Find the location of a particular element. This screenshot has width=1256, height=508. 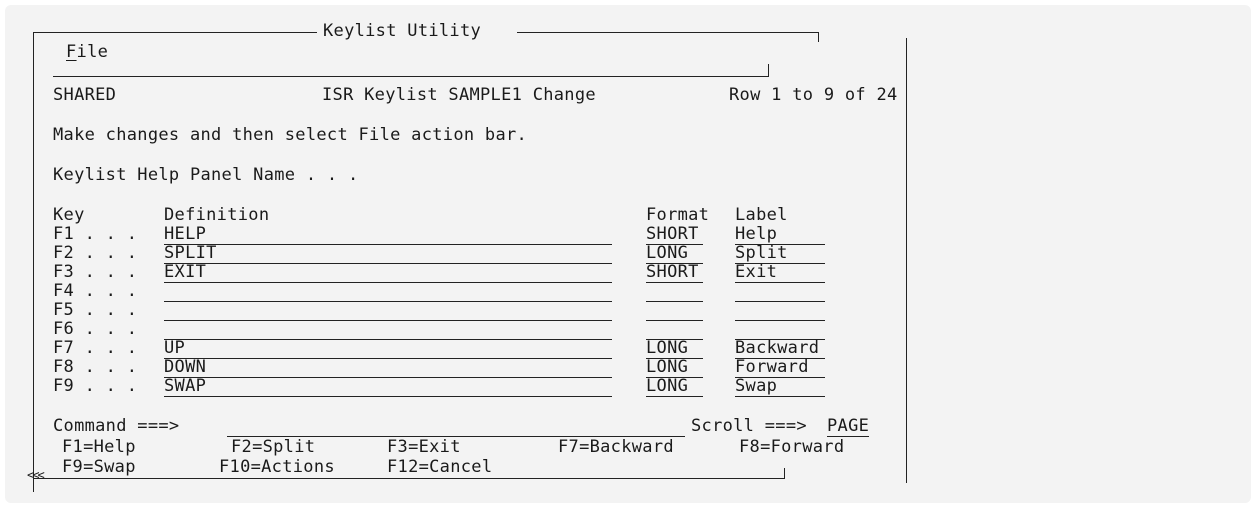

frame-corner-tr is located at coordinates (818, 37).